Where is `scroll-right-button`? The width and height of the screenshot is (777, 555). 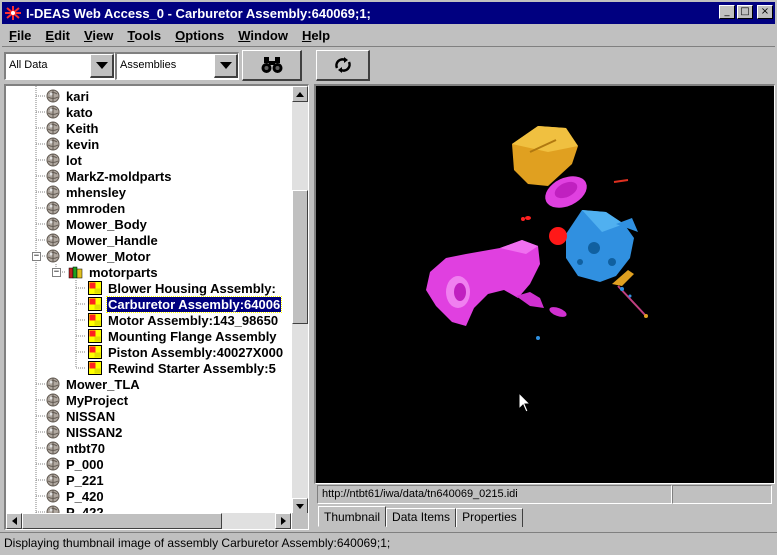
scroll-right-button is located at coordinates (283, 521).